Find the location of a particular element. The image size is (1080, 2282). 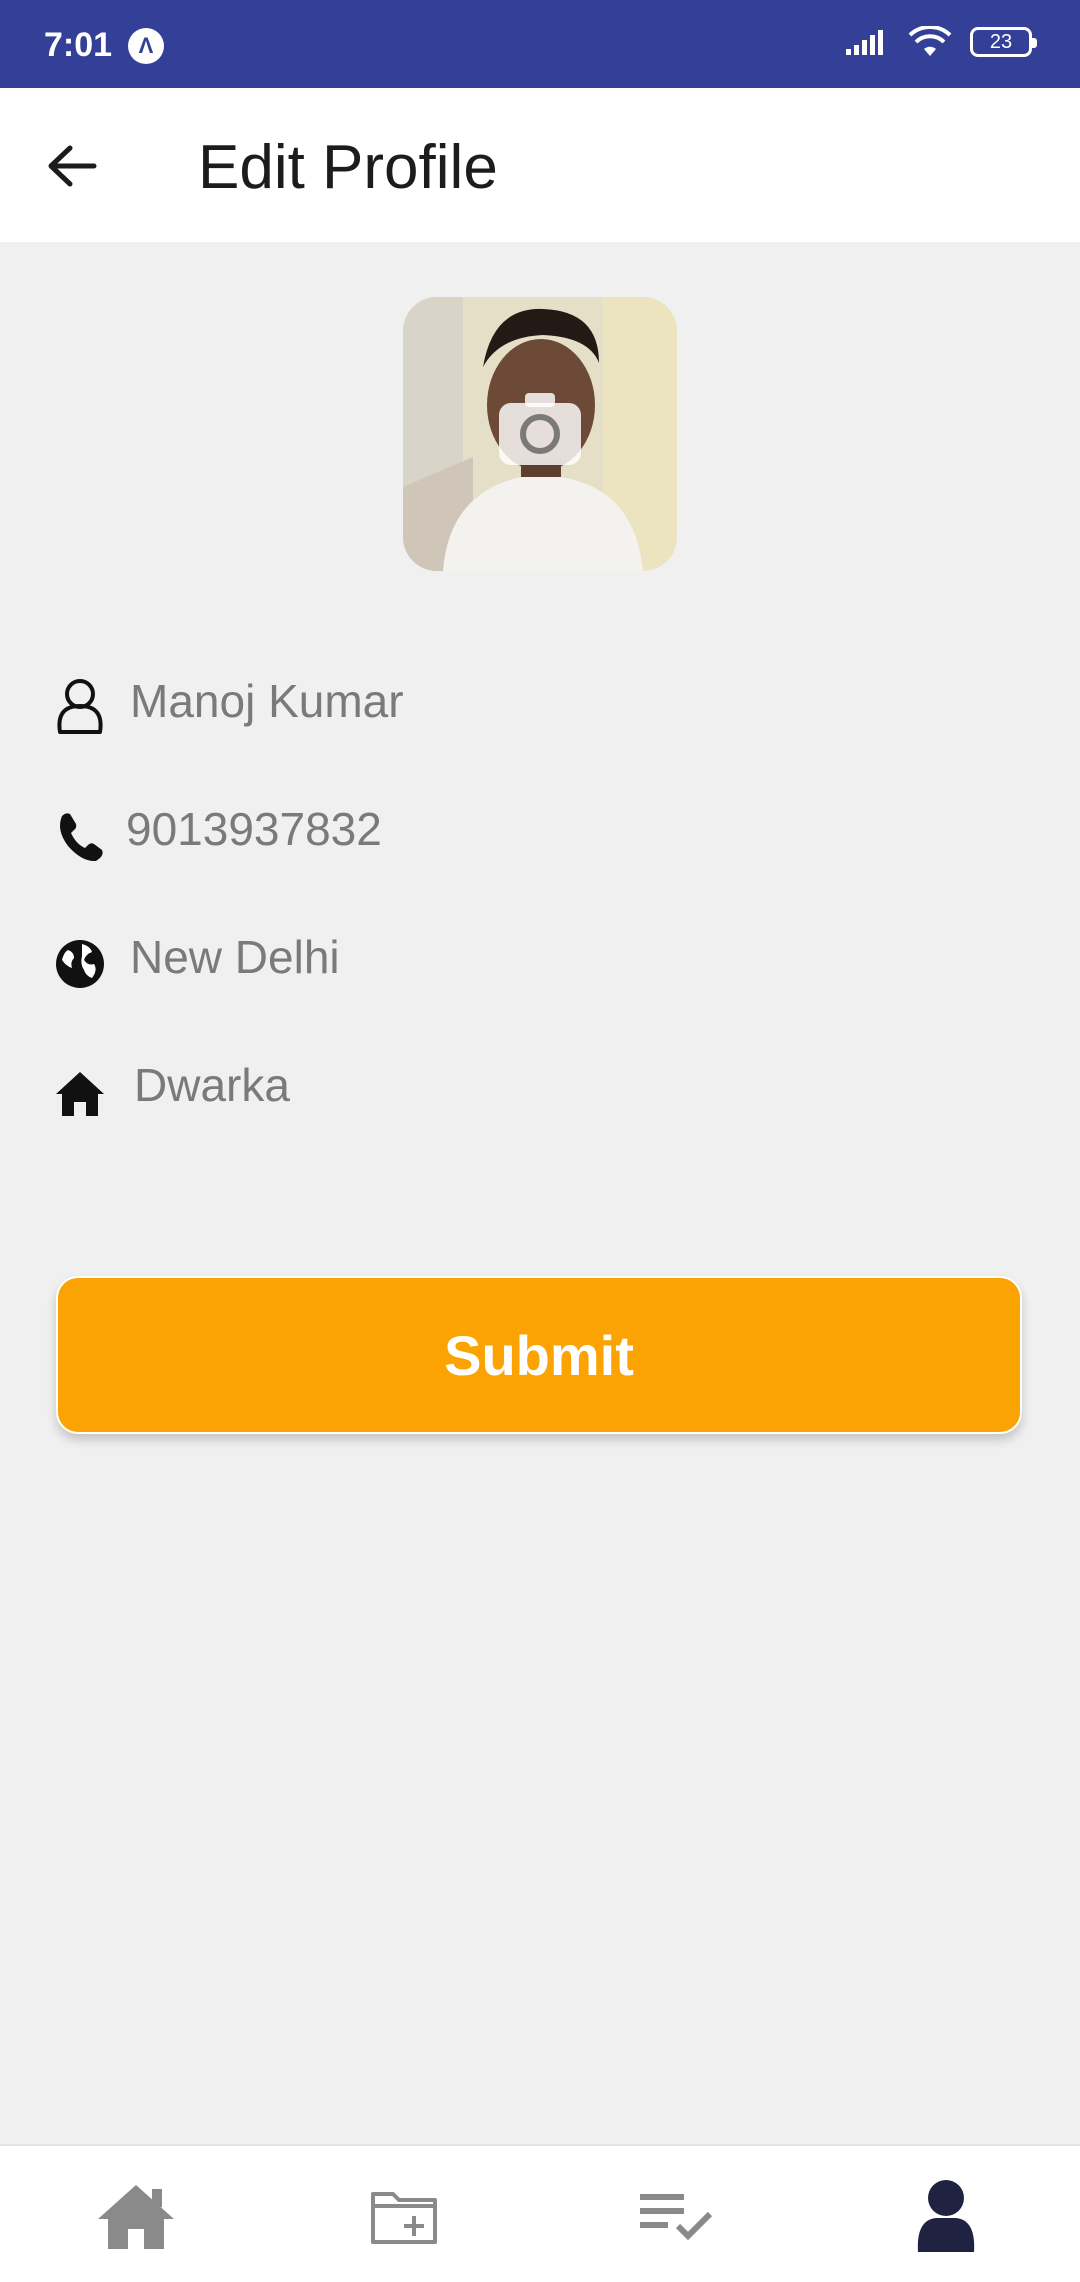

status-time: 7:01 is located at coordinates (78, 45).